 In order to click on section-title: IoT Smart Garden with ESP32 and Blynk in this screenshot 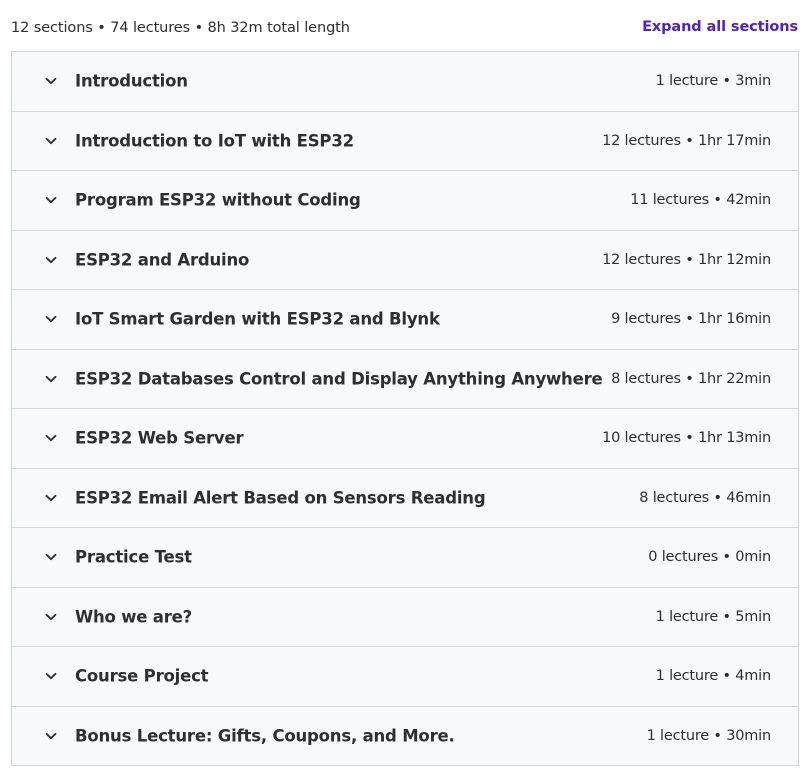, I will do `click(257, 319)`.